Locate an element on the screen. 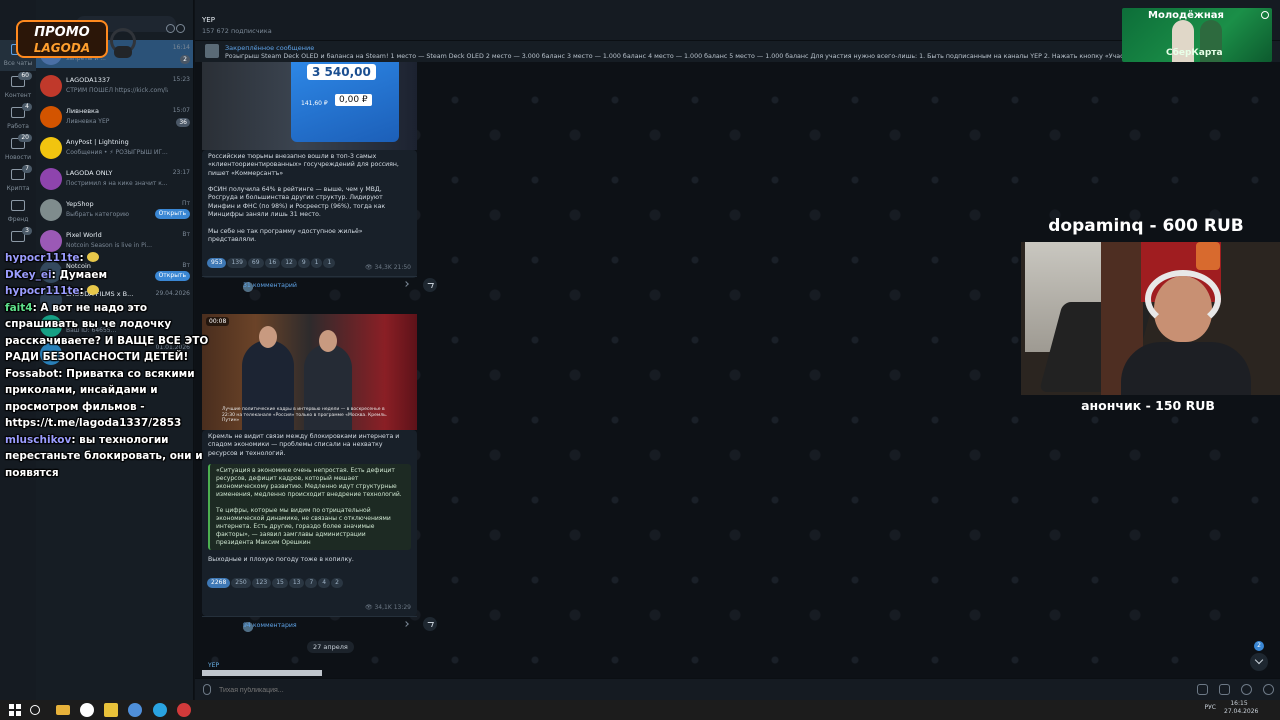 The image size is (1280, 720). post-views: 34,3K is located at coordinates (383, 267).